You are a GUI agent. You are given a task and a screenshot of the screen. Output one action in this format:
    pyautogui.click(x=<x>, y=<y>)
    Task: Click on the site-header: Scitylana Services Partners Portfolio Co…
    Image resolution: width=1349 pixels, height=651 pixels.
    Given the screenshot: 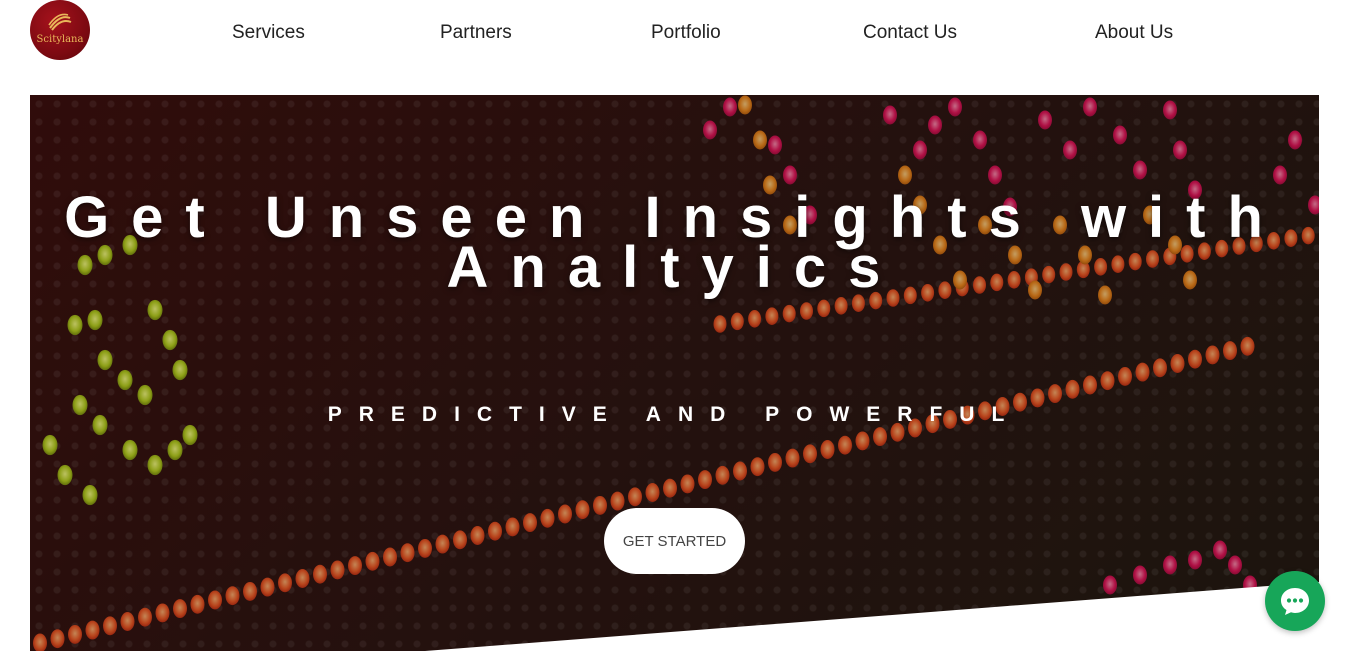 What is the action you would take?
    pyautogui.click(x=674, y=47)
    